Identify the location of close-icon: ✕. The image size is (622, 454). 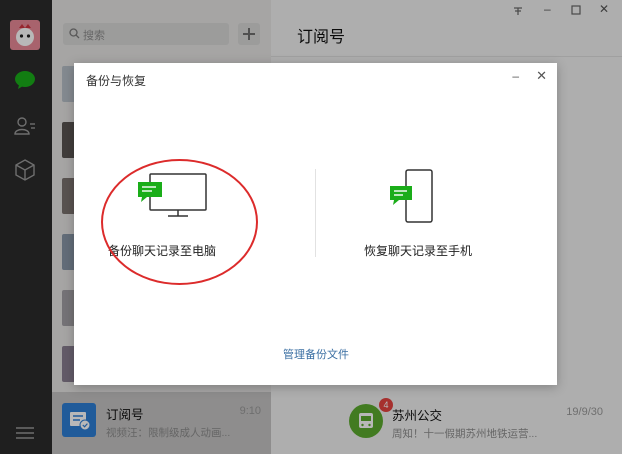
(541, 76).